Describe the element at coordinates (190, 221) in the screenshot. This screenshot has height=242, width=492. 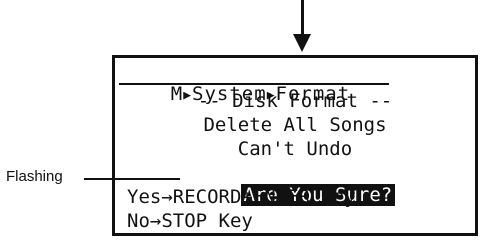
I see `no-option: No→STOP Key` at that location.